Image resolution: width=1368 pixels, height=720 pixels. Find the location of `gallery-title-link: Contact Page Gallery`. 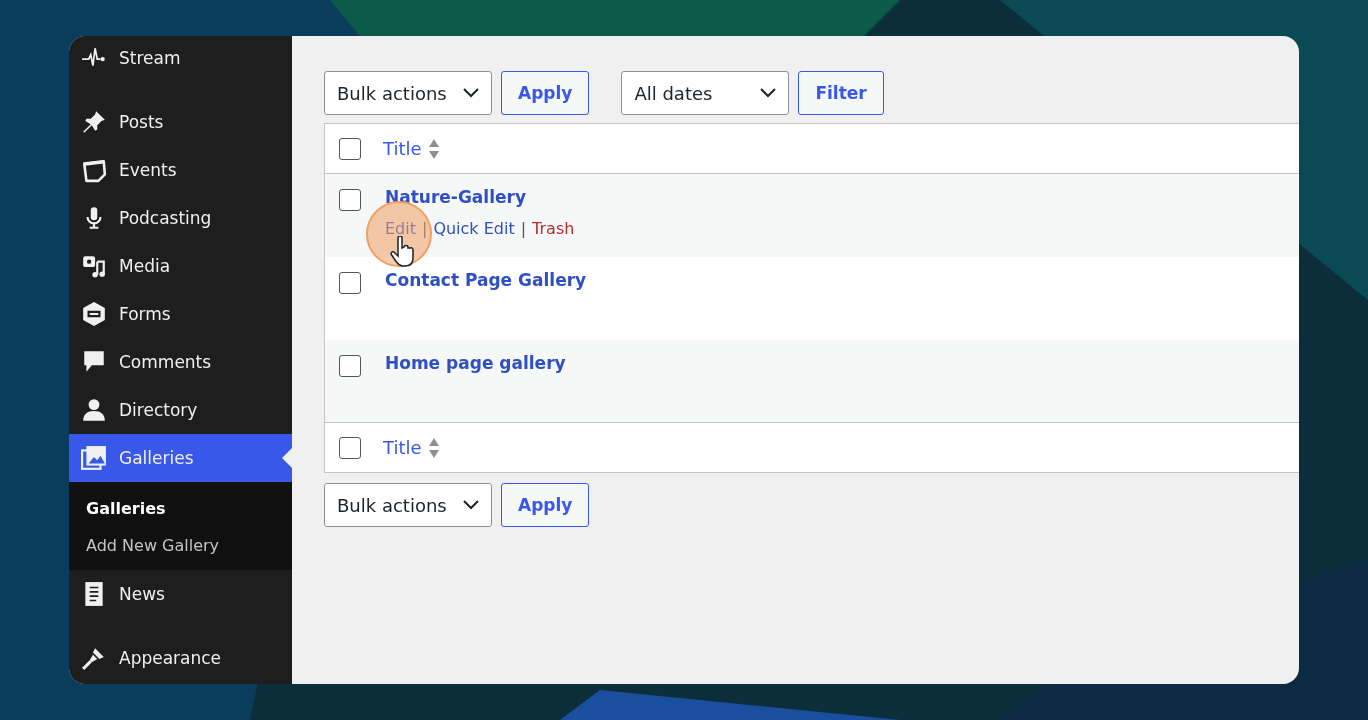

gallery-title-link: Contact Page Gallery is located at coordinates (486, 279).